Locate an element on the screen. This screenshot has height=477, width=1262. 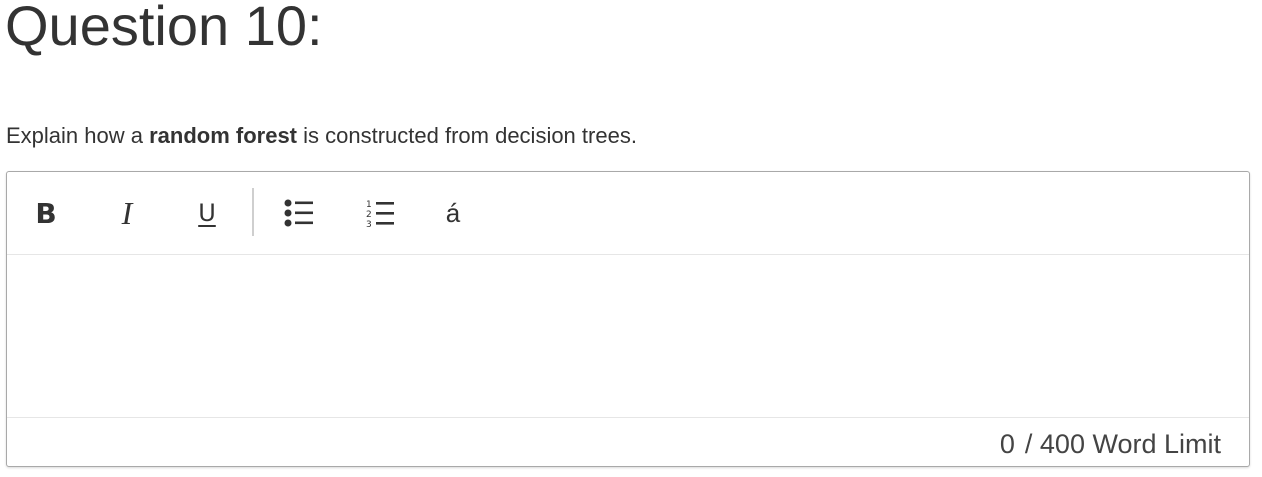
word-limit-label: / 400 Word Limit is located at coordinates (1122, 444).